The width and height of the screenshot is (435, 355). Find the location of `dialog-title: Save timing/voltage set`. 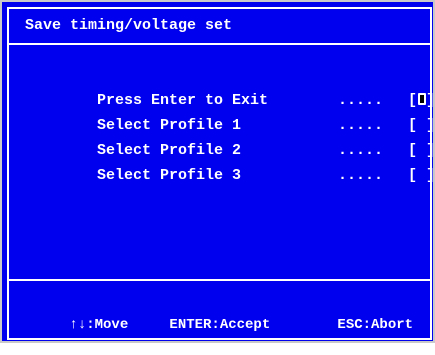

dialog-title: Save timing/voltage set is located at coordinates (129, 25).